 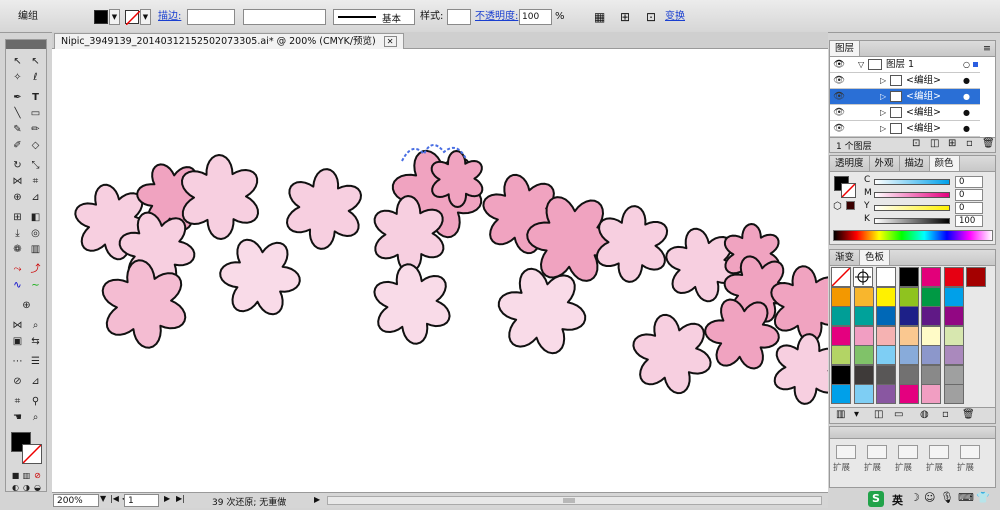 What do you see at coordinates (17, 285) in the screenshot?
I see `knife-tool-icon: ∿` at bounding box center [17, 285].